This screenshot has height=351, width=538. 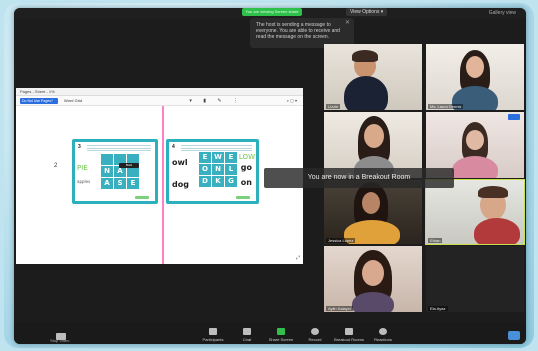 I want to click on breakout-rooms-icon, so click(x=349, y=331).